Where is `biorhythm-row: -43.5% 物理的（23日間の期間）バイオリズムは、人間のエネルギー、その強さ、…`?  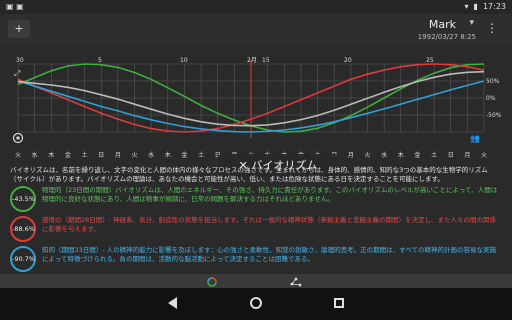 biorhythm-row: -43.5% 物理的（23日間の期間）バイオリズムは、人間のエネルギー、その強さ、… is located at coordinates (256, 199).